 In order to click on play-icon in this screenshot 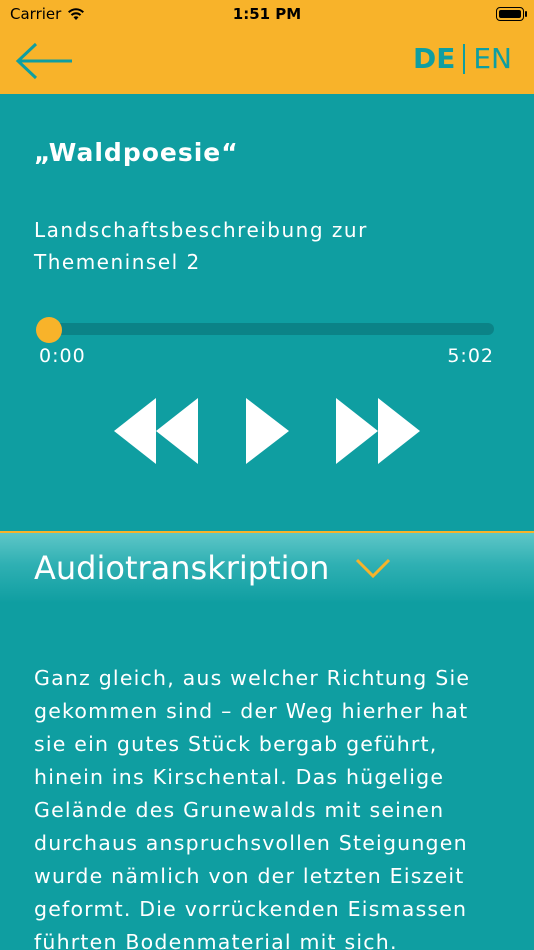, I will do `click(267, 431)`.